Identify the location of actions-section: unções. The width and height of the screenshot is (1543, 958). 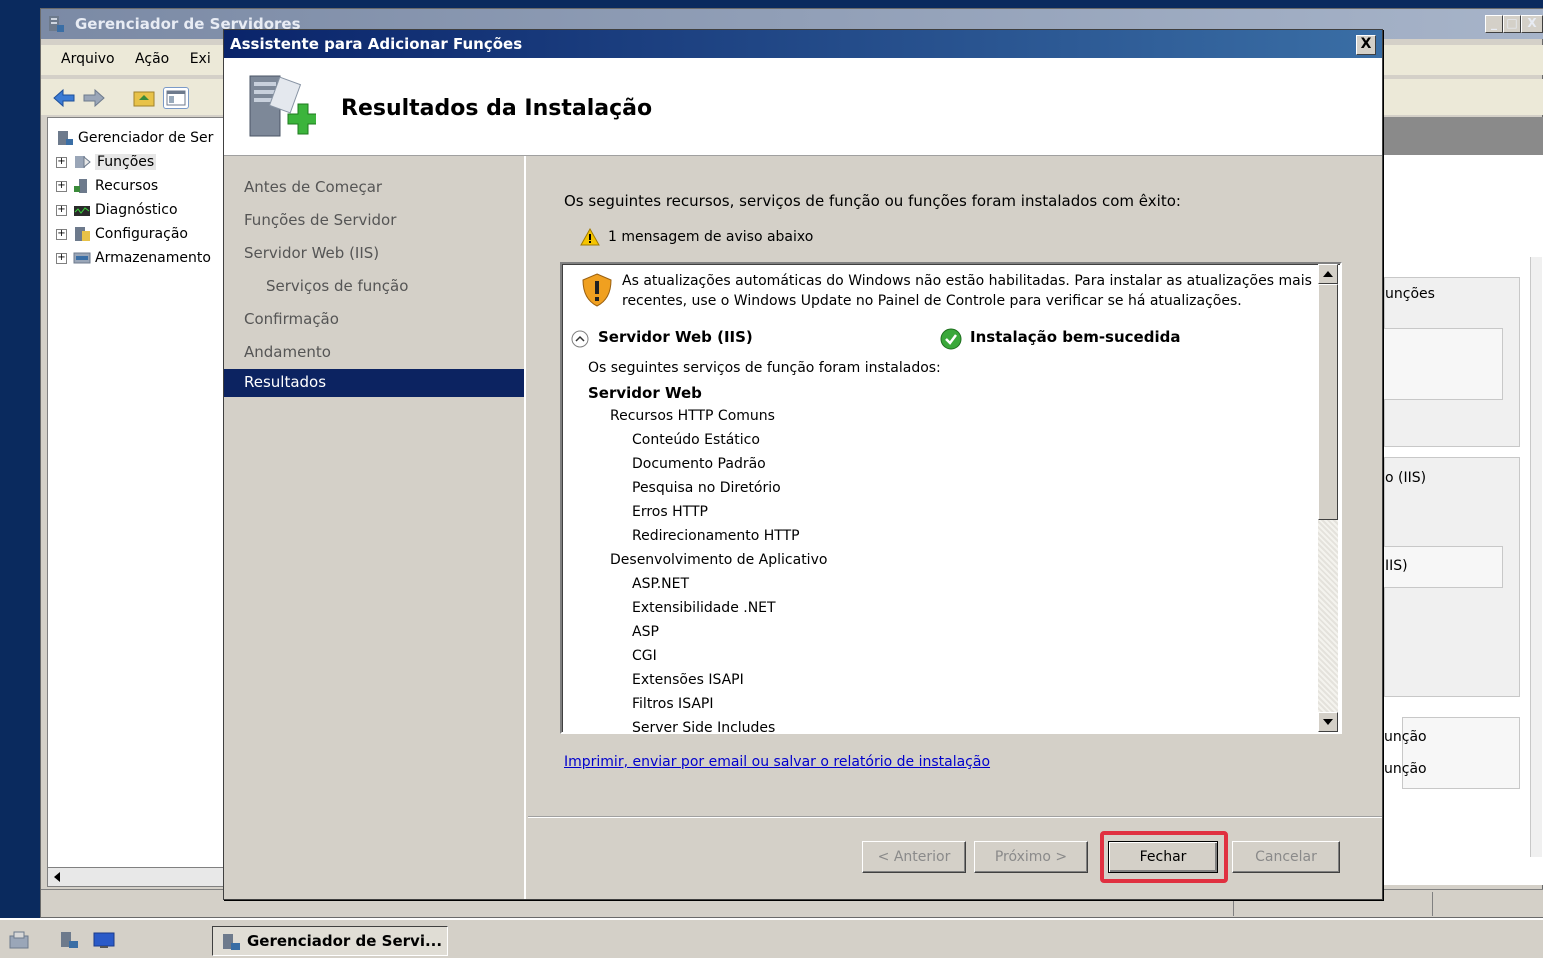
(1443, 362).